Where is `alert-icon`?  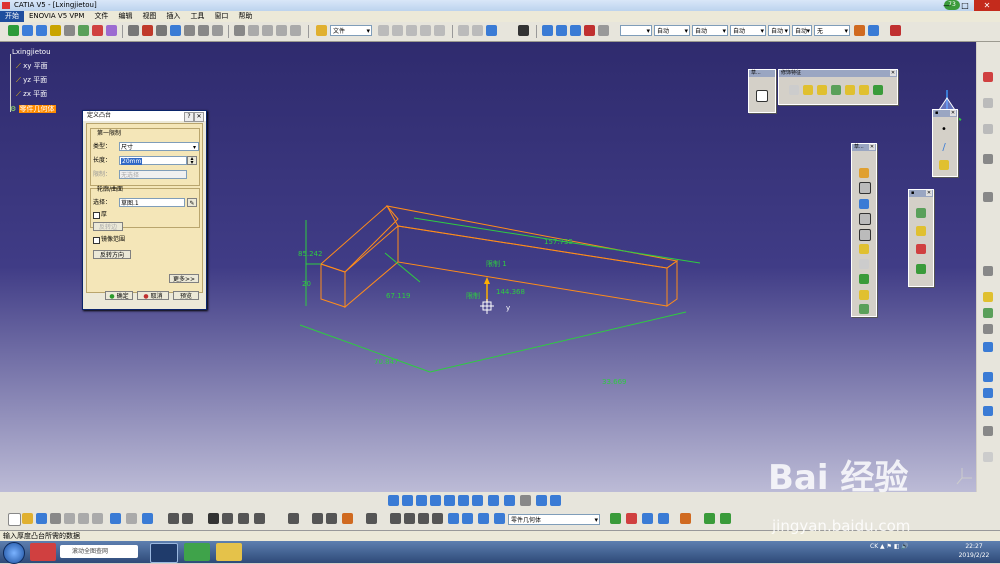 alert-icon is located at coordinates (589, 30).